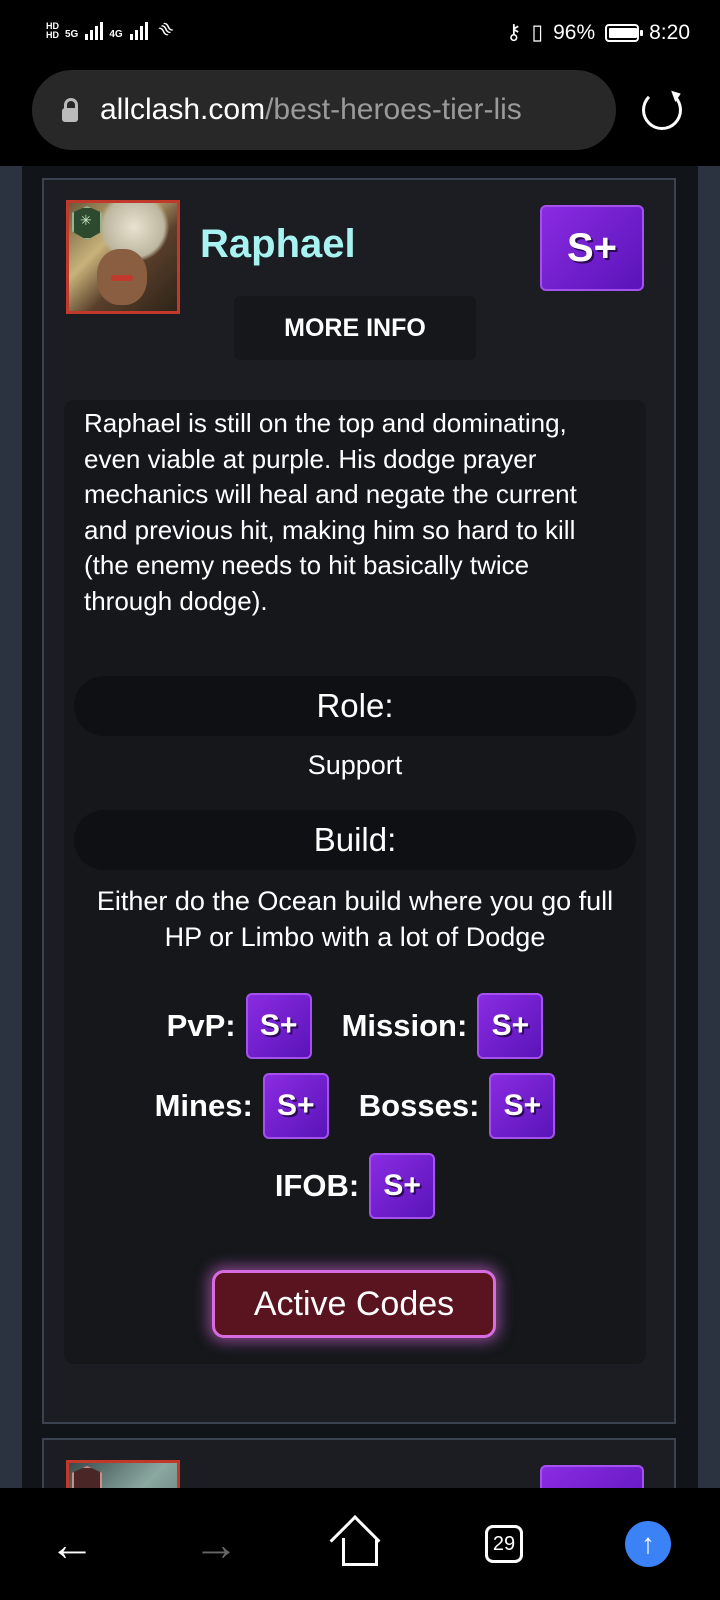 This screenshot has width=720, height=1600. I want to click on status-right: ⚷ ▯ 96% 8:20, so click(598, 32).